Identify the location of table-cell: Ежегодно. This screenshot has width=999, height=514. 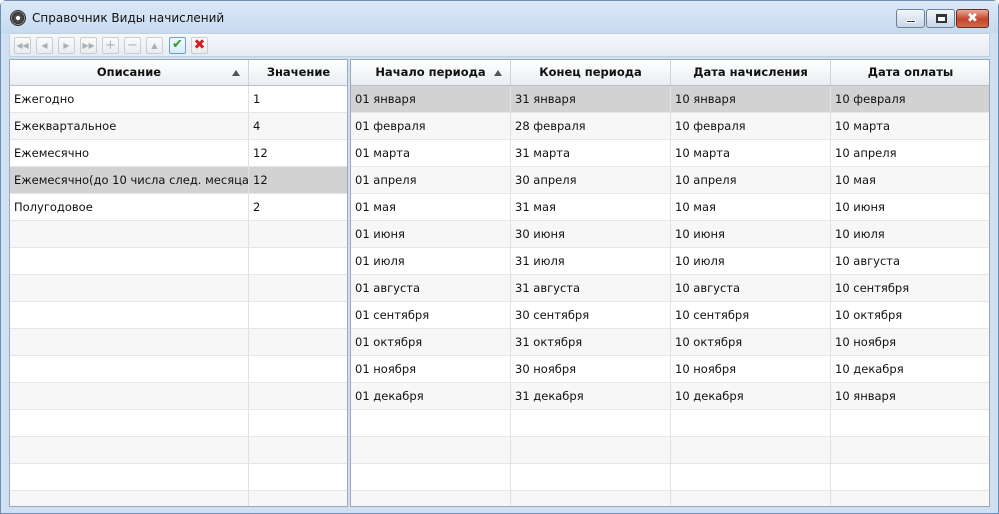
(129, 99).